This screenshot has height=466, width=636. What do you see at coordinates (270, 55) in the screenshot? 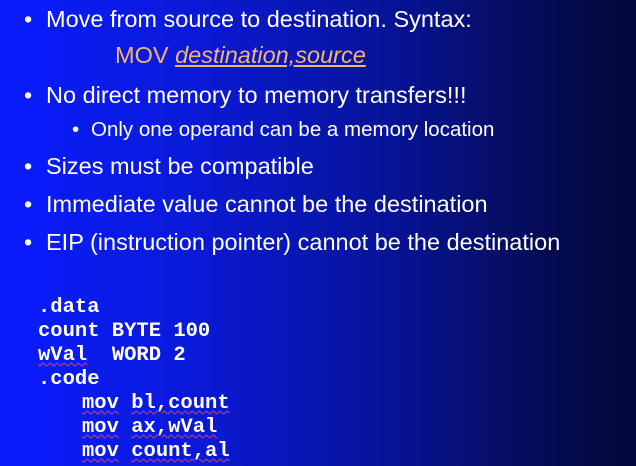
I see `syntax-operands: destination,source` at bounding box center [270, 55].